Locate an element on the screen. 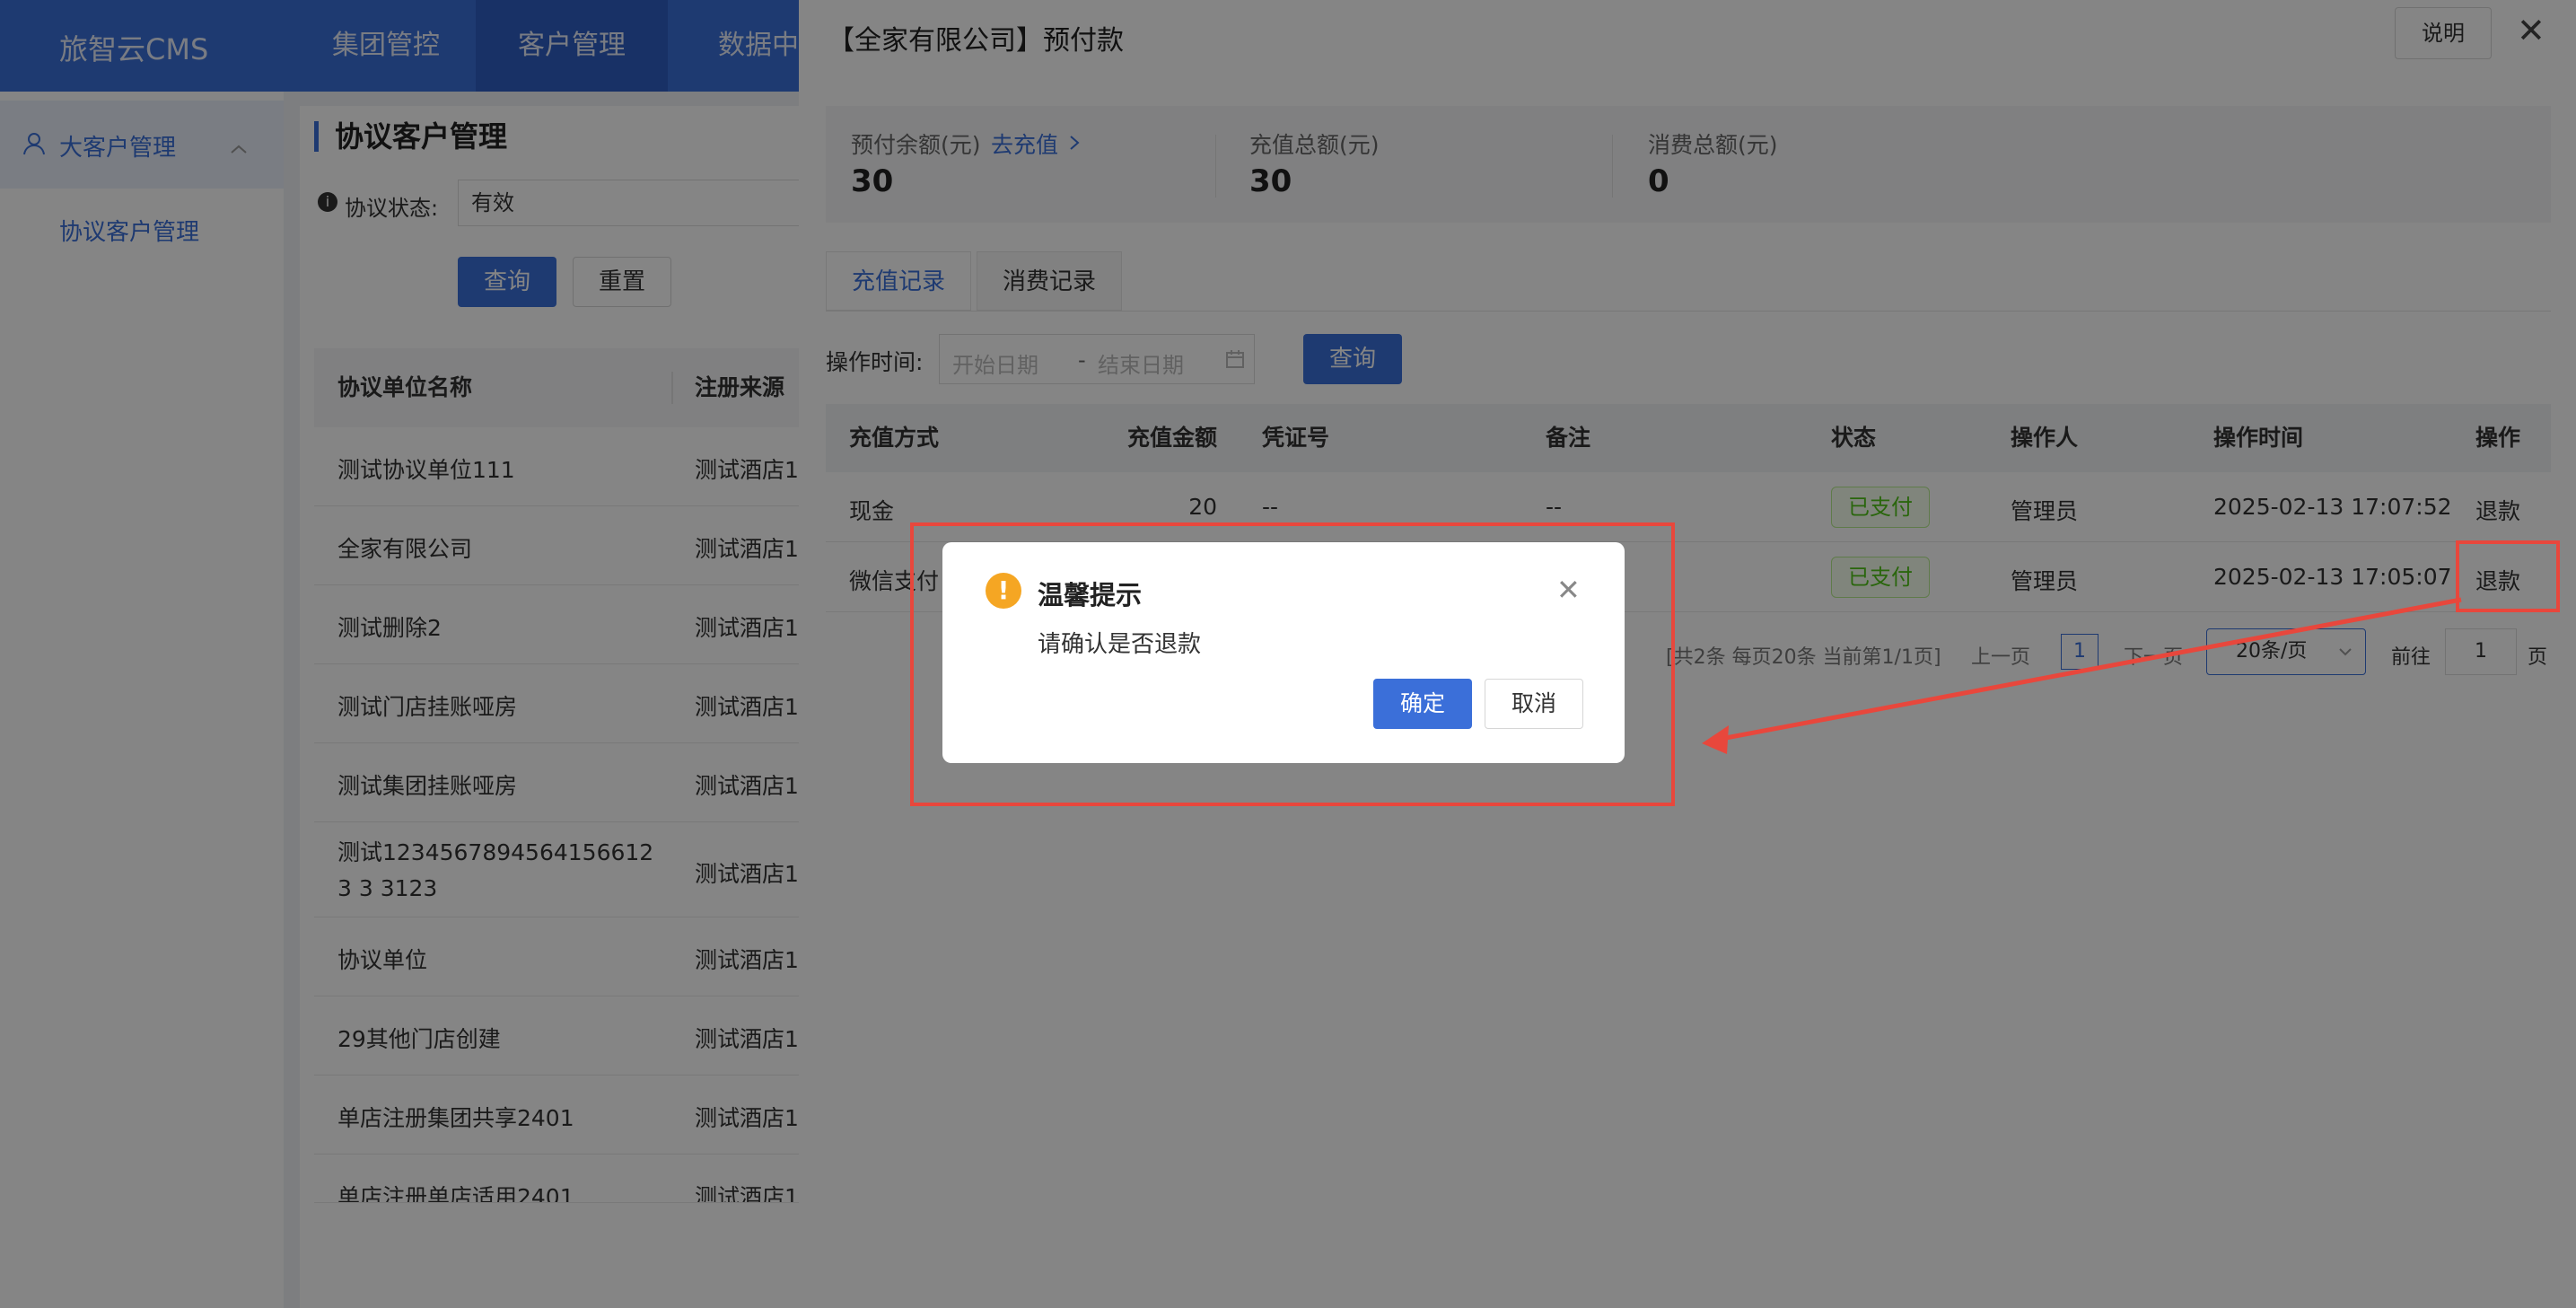 The image size is (2576, 1308). annotation-arrow is located at coordinates (2082, 675).